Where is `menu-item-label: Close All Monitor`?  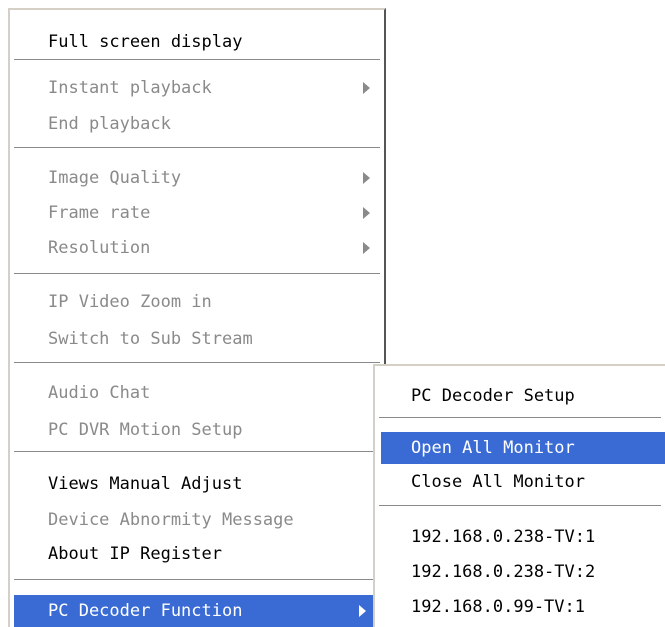 menu-item-label: Close All Monitor is located at coordinates (498, 482).